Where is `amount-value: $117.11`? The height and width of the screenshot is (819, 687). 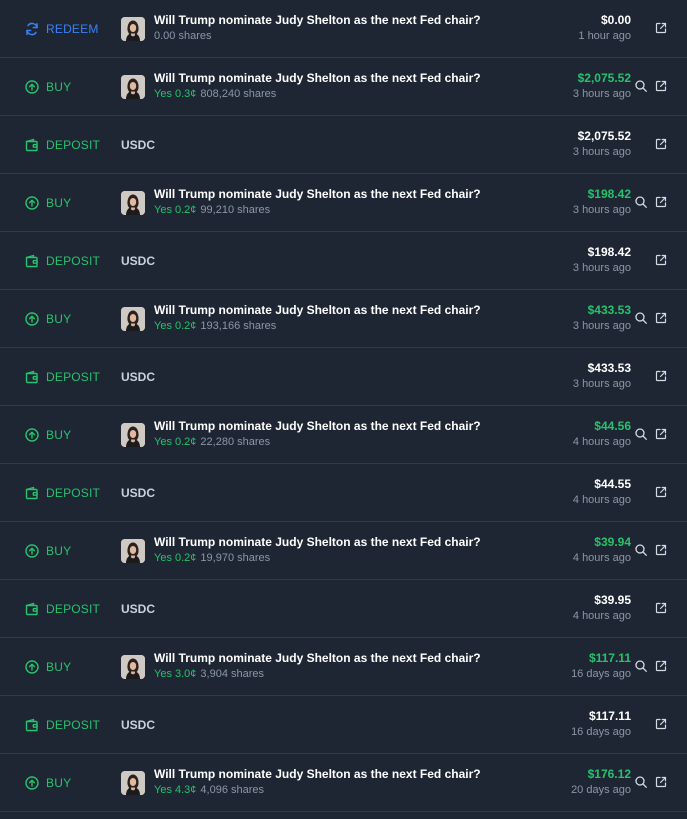 amount-value: $117.11 is located at coordinates (609, 658).